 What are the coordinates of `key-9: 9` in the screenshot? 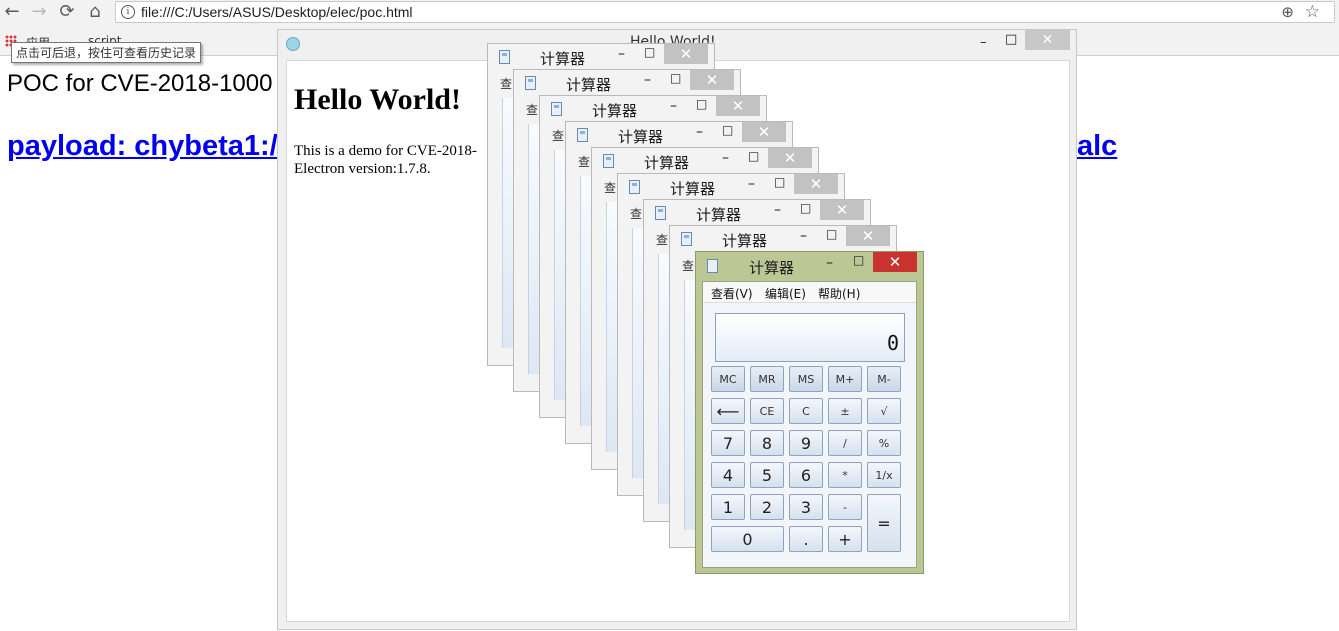 It's located at (806, 443).